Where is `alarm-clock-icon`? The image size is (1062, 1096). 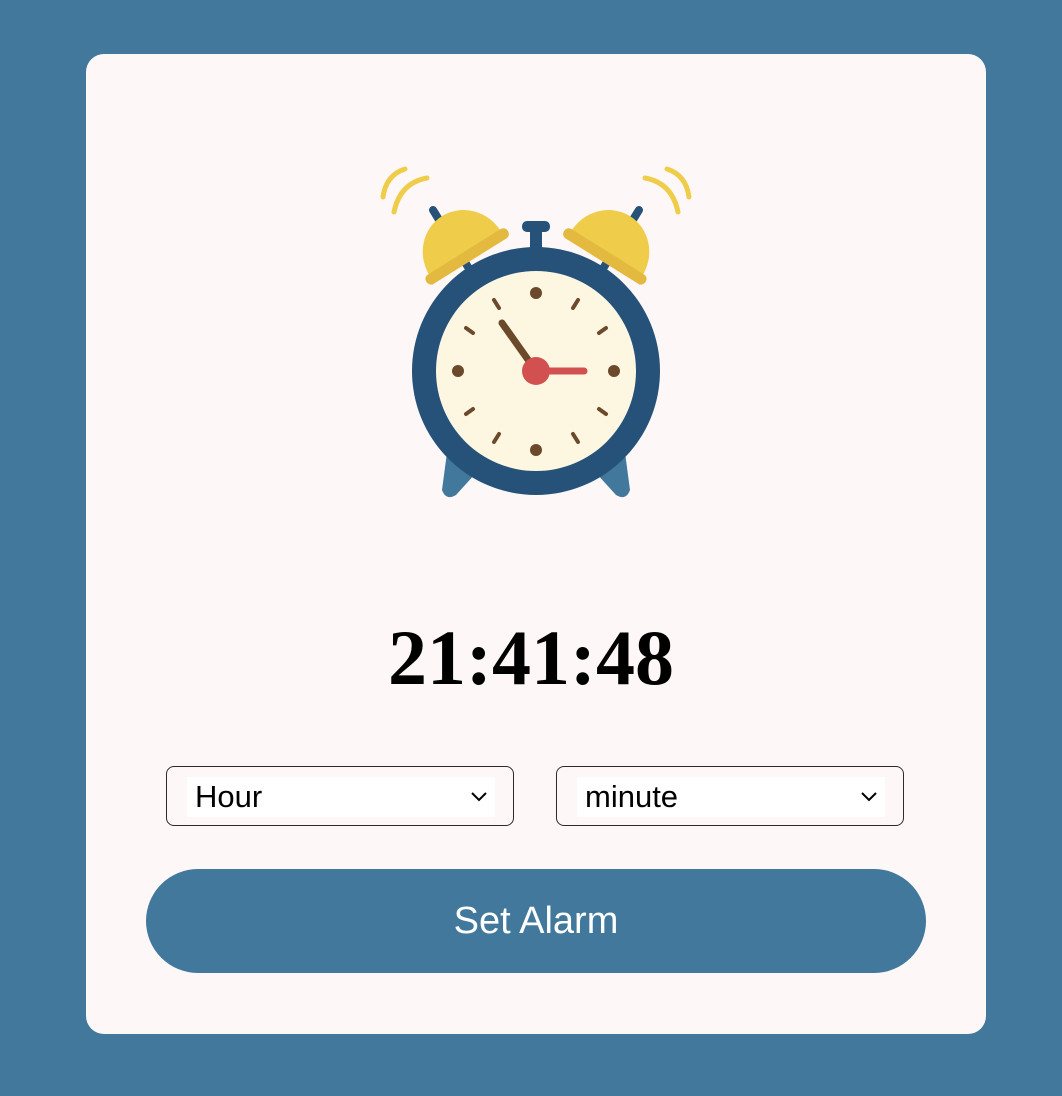
alarm-clock-icon is located at coordinates (536, 335).